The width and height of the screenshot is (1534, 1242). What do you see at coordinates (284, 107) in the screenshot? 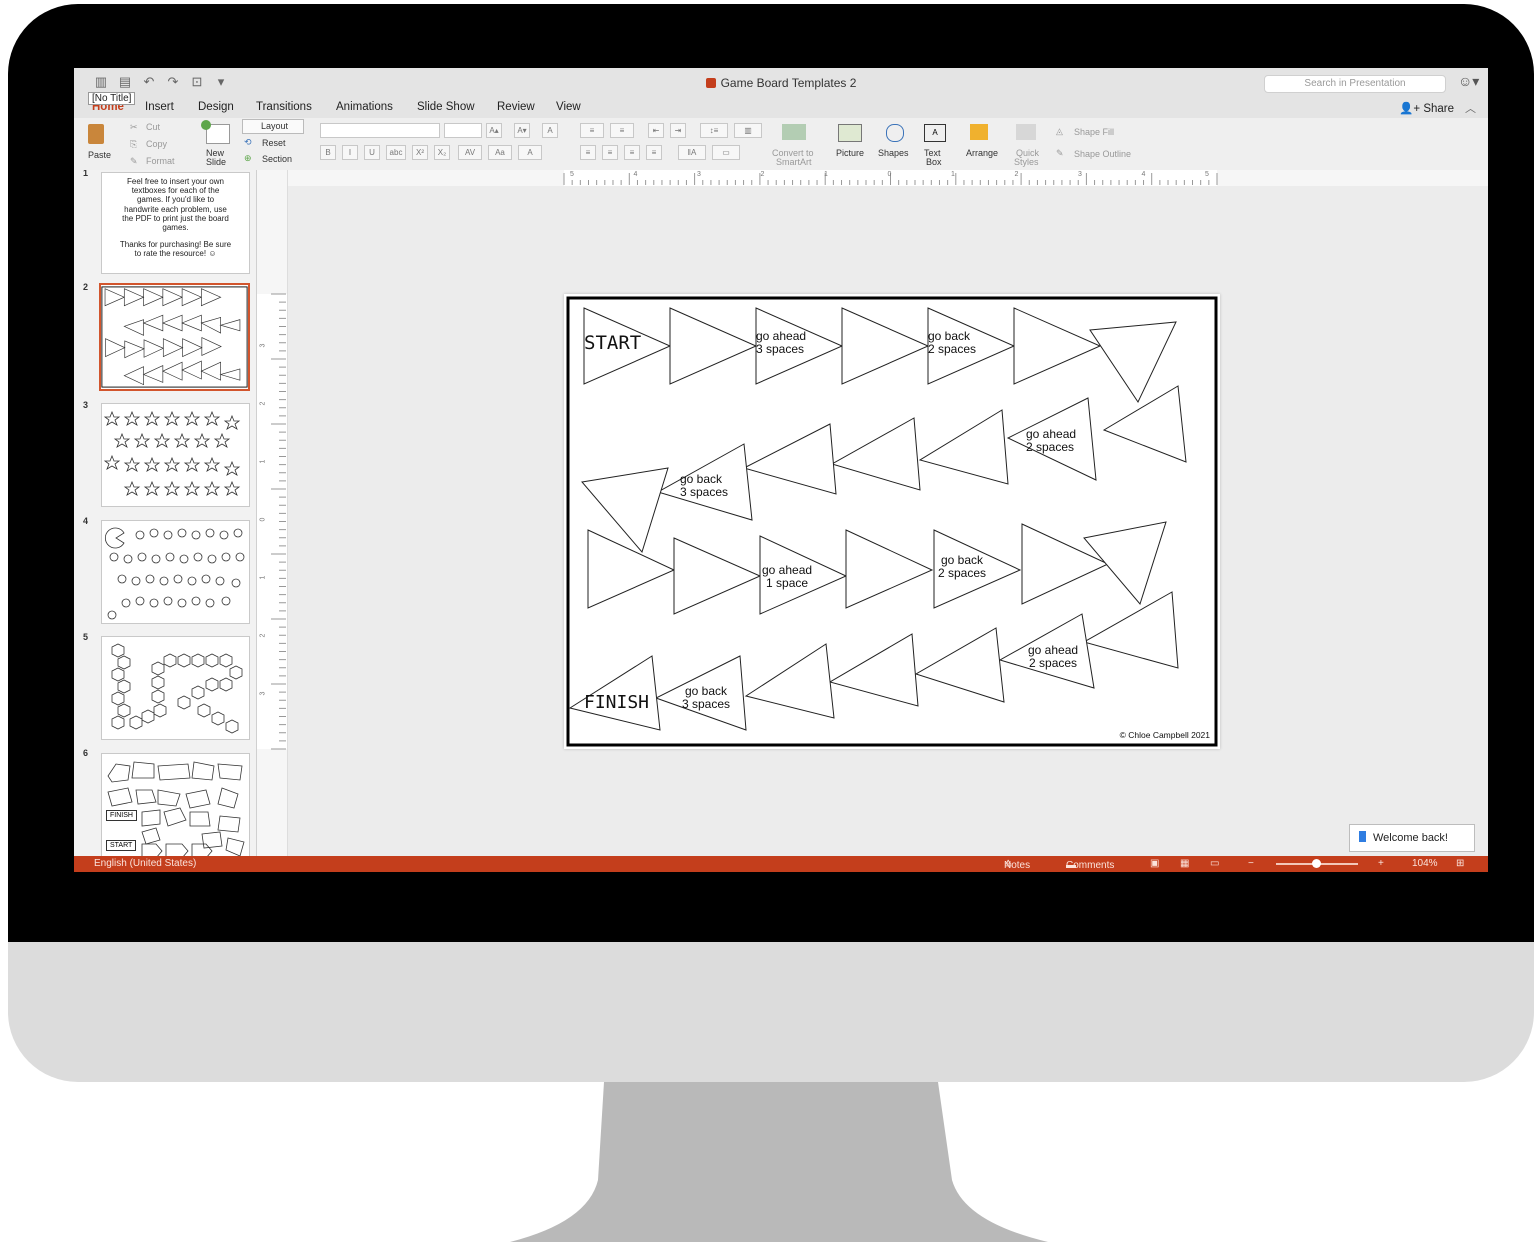
I see `tab-transitions: Transitions` at bounding box center [284, 107].